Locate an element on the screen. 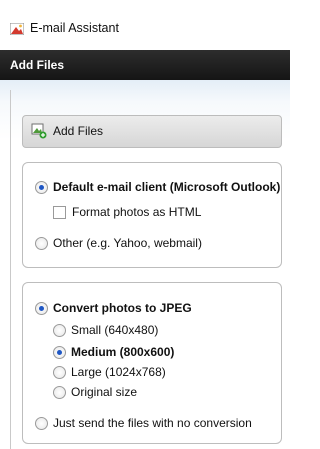  divider is located at coordinates (10, 269).